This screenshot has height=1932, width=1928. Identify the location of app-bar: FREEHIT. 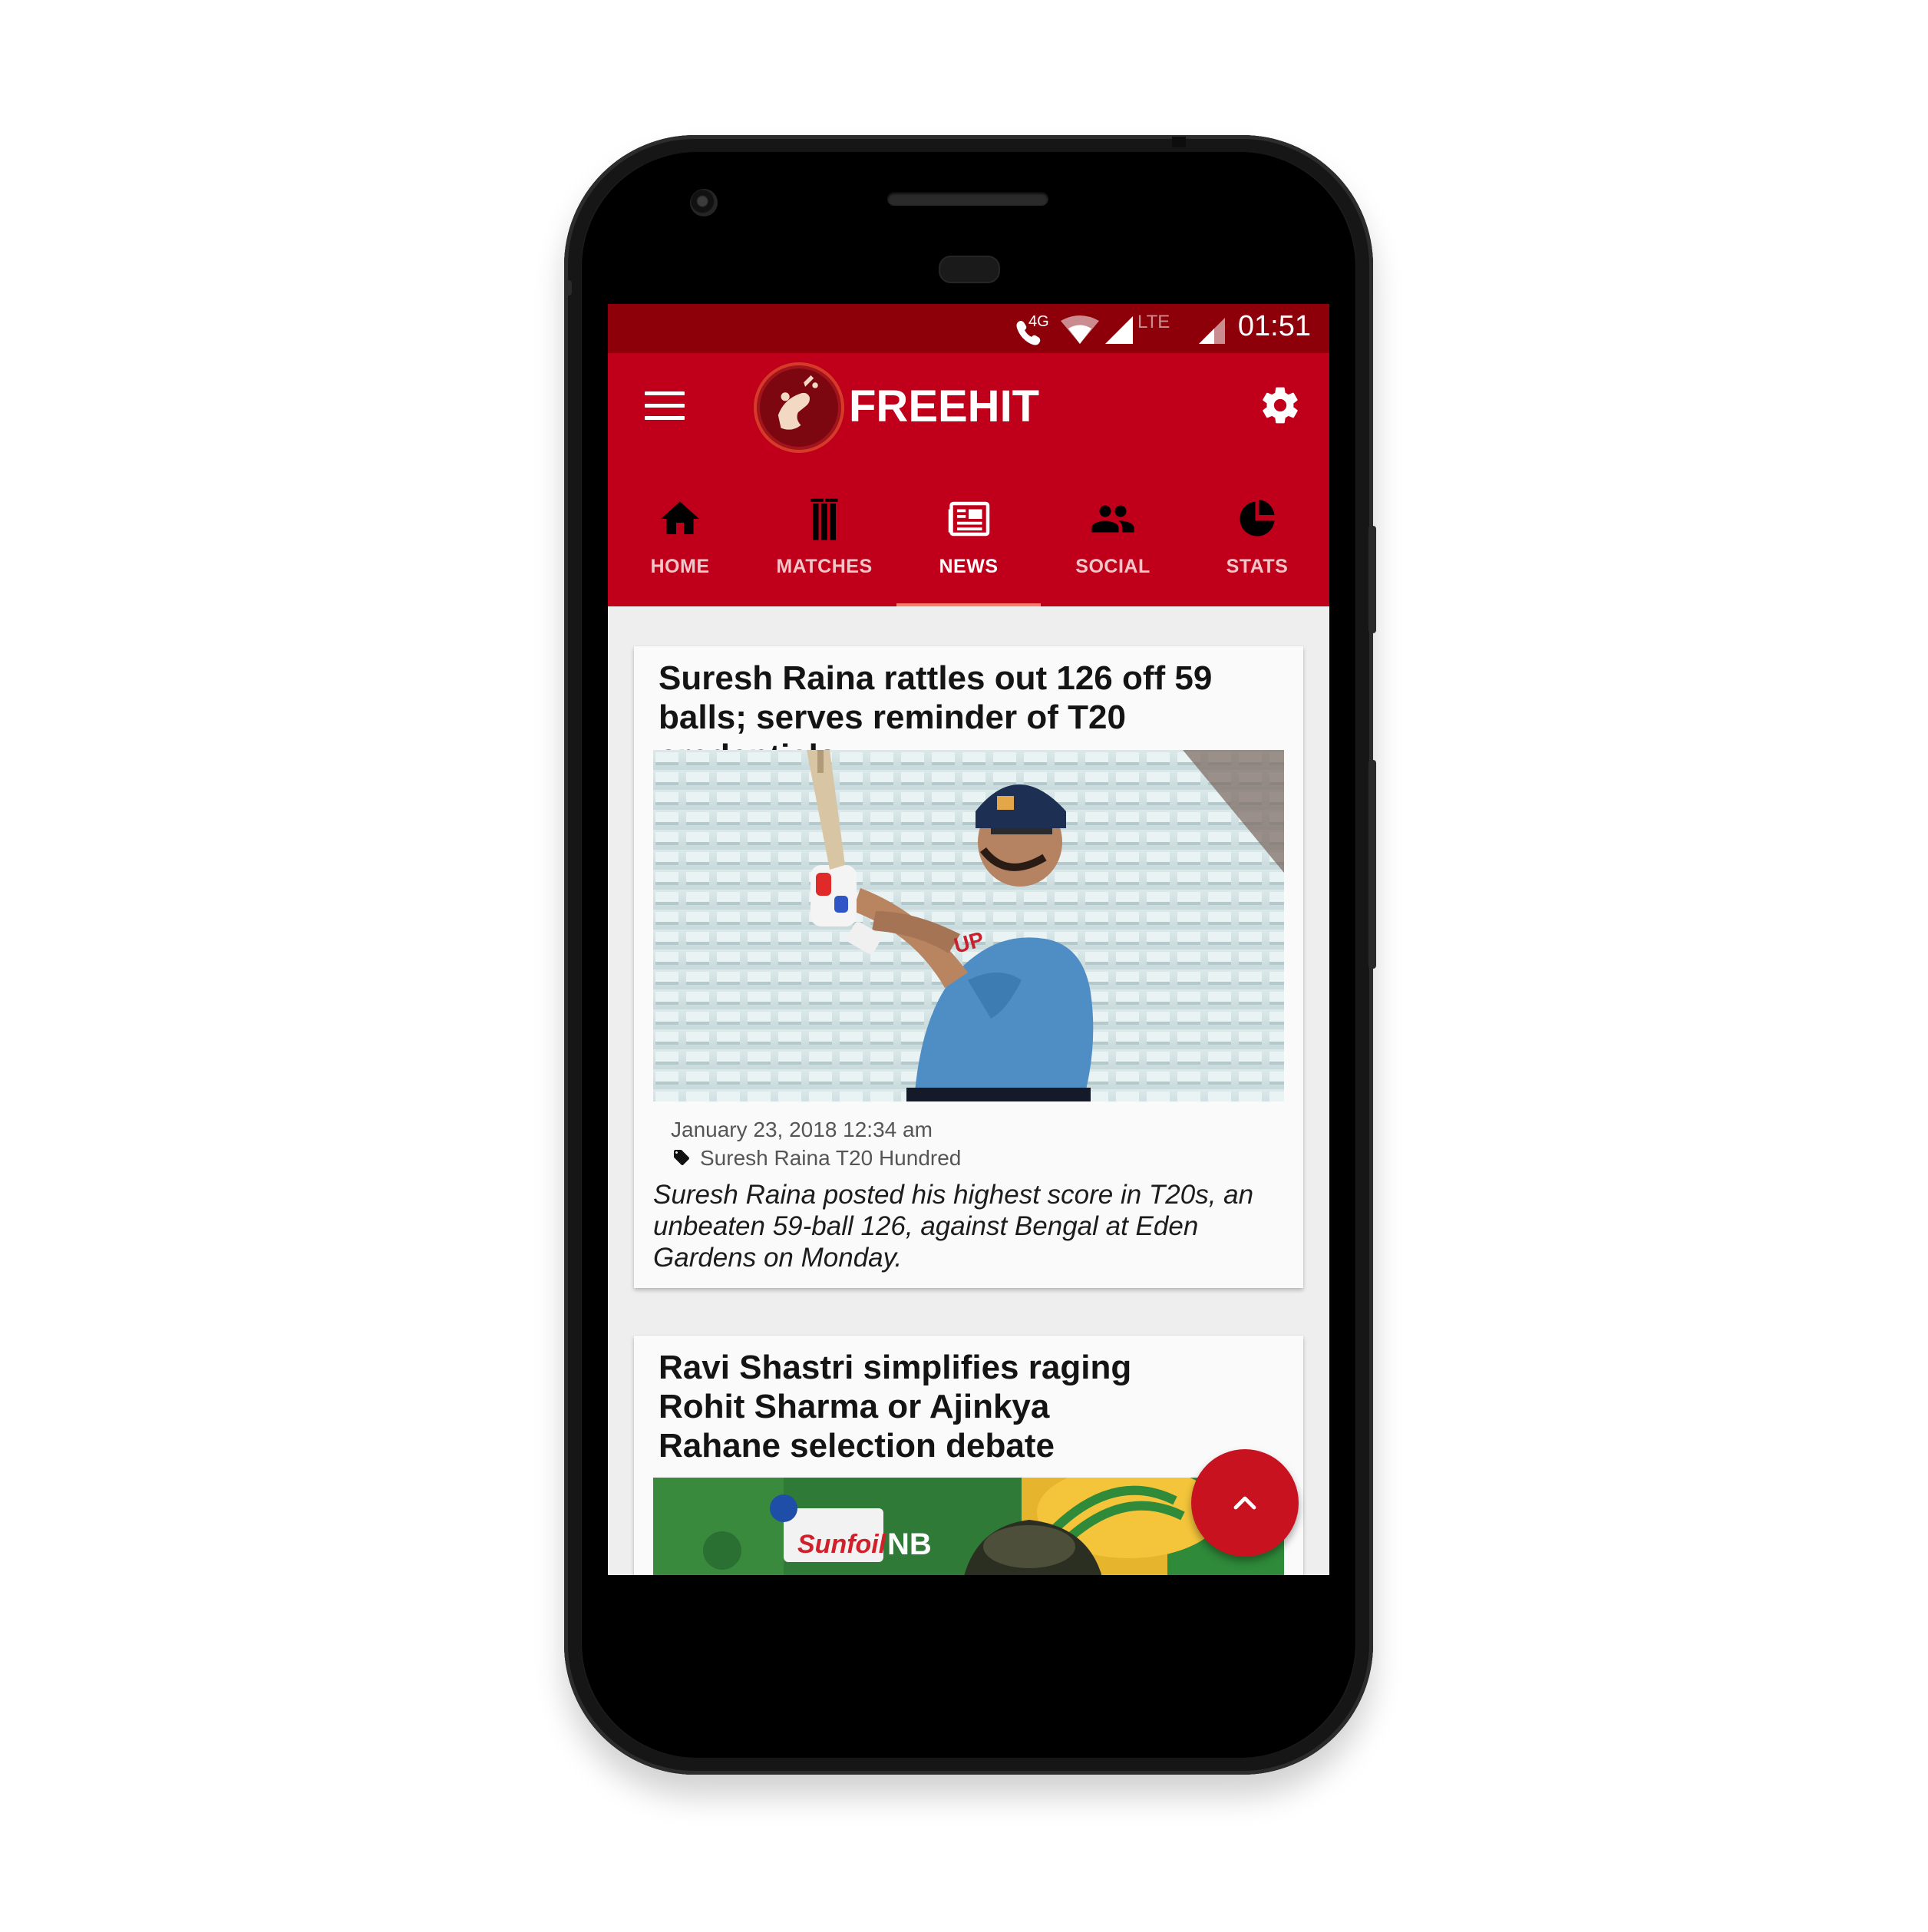
(969, 410).